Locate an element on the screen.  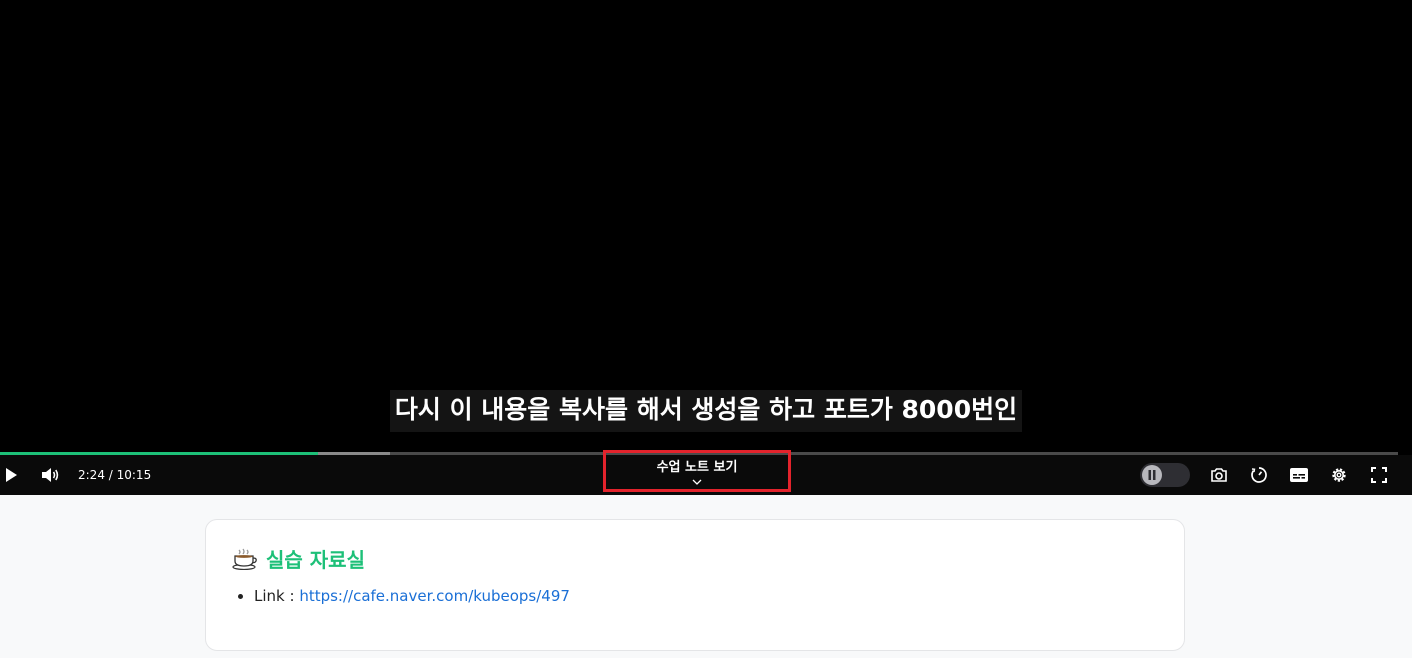
fullscreen-button is located at coordinates (1379, 475).